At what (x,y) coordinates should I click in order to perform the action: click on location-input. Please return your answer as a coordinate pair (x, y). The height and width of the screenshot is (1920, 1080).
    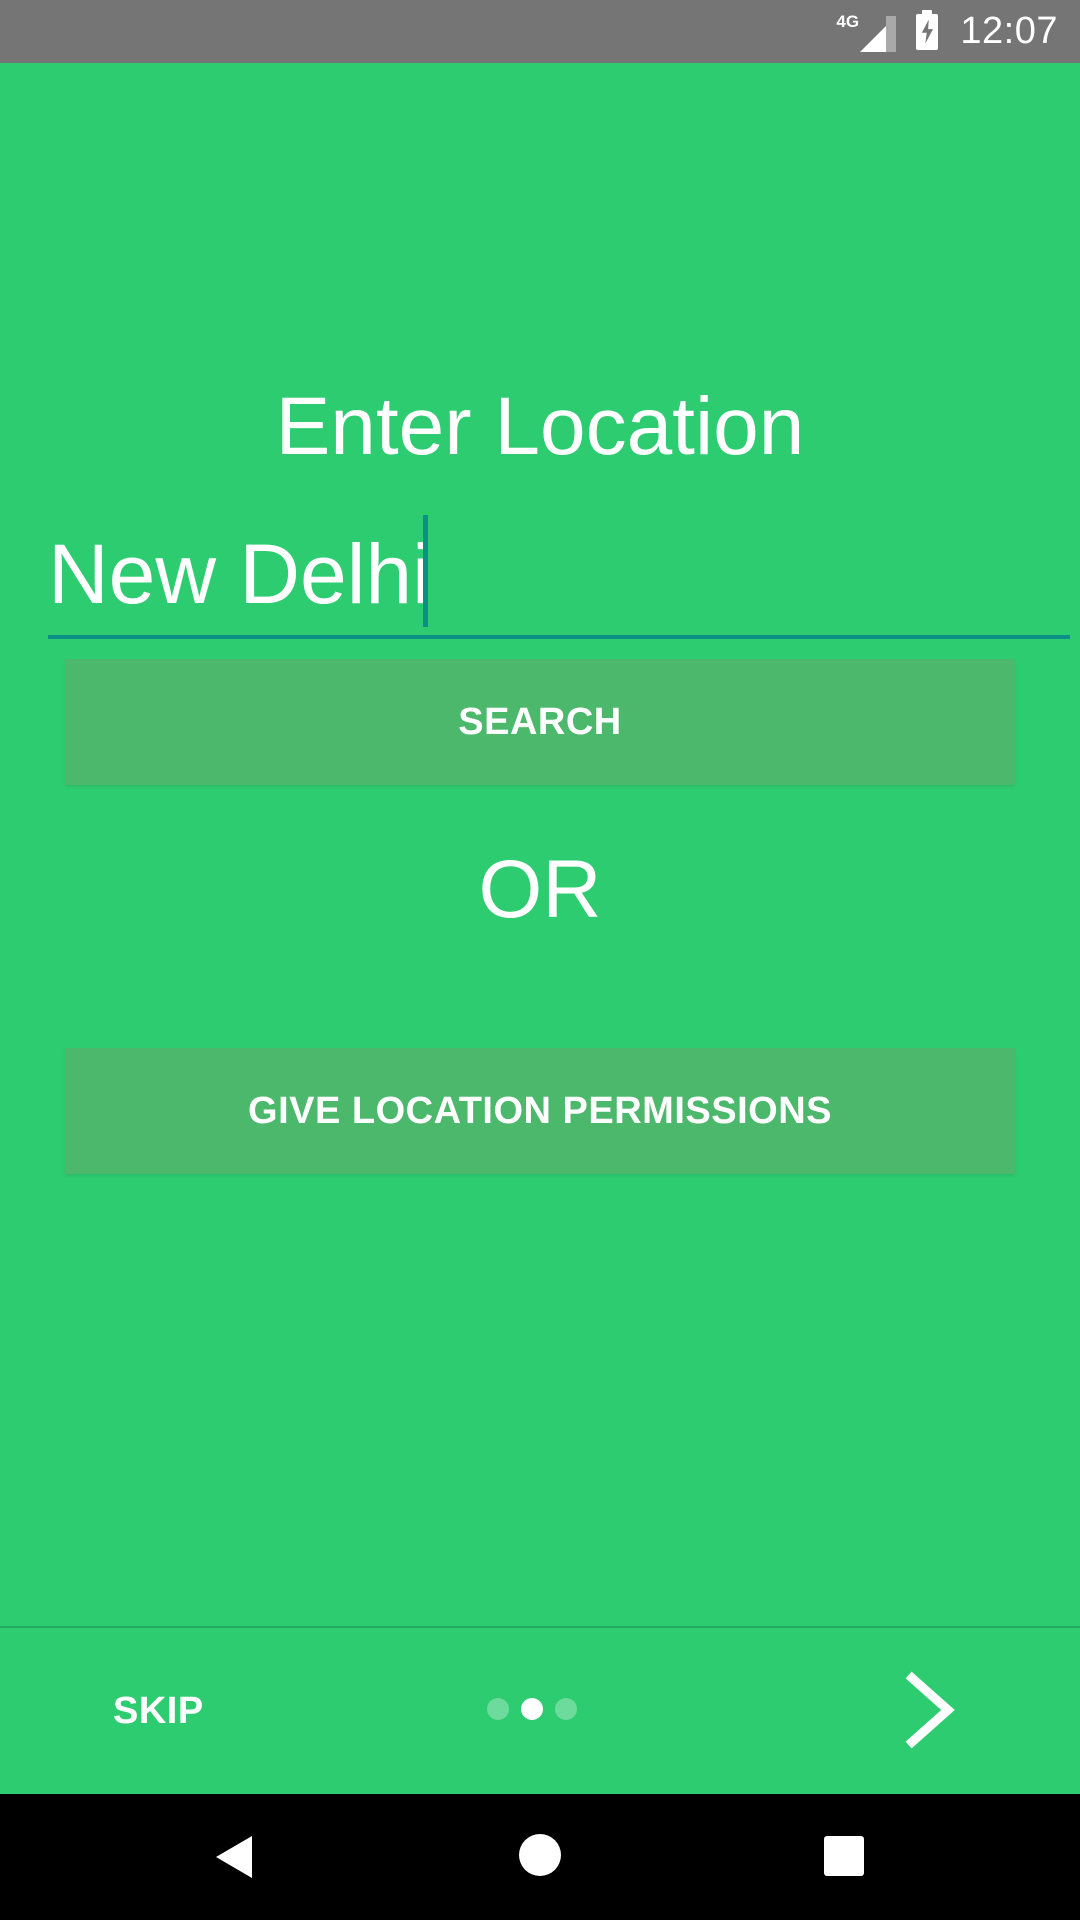
    Looking at the image, I should click on (559, 574).